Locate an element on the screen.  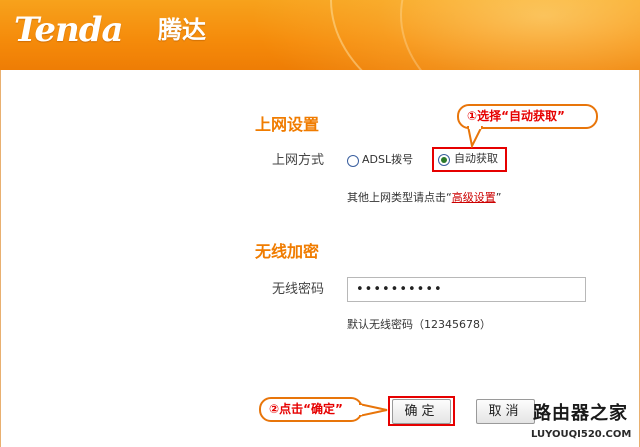
wireless-password-input: •••••••••• is located at coordinates (466, 289).